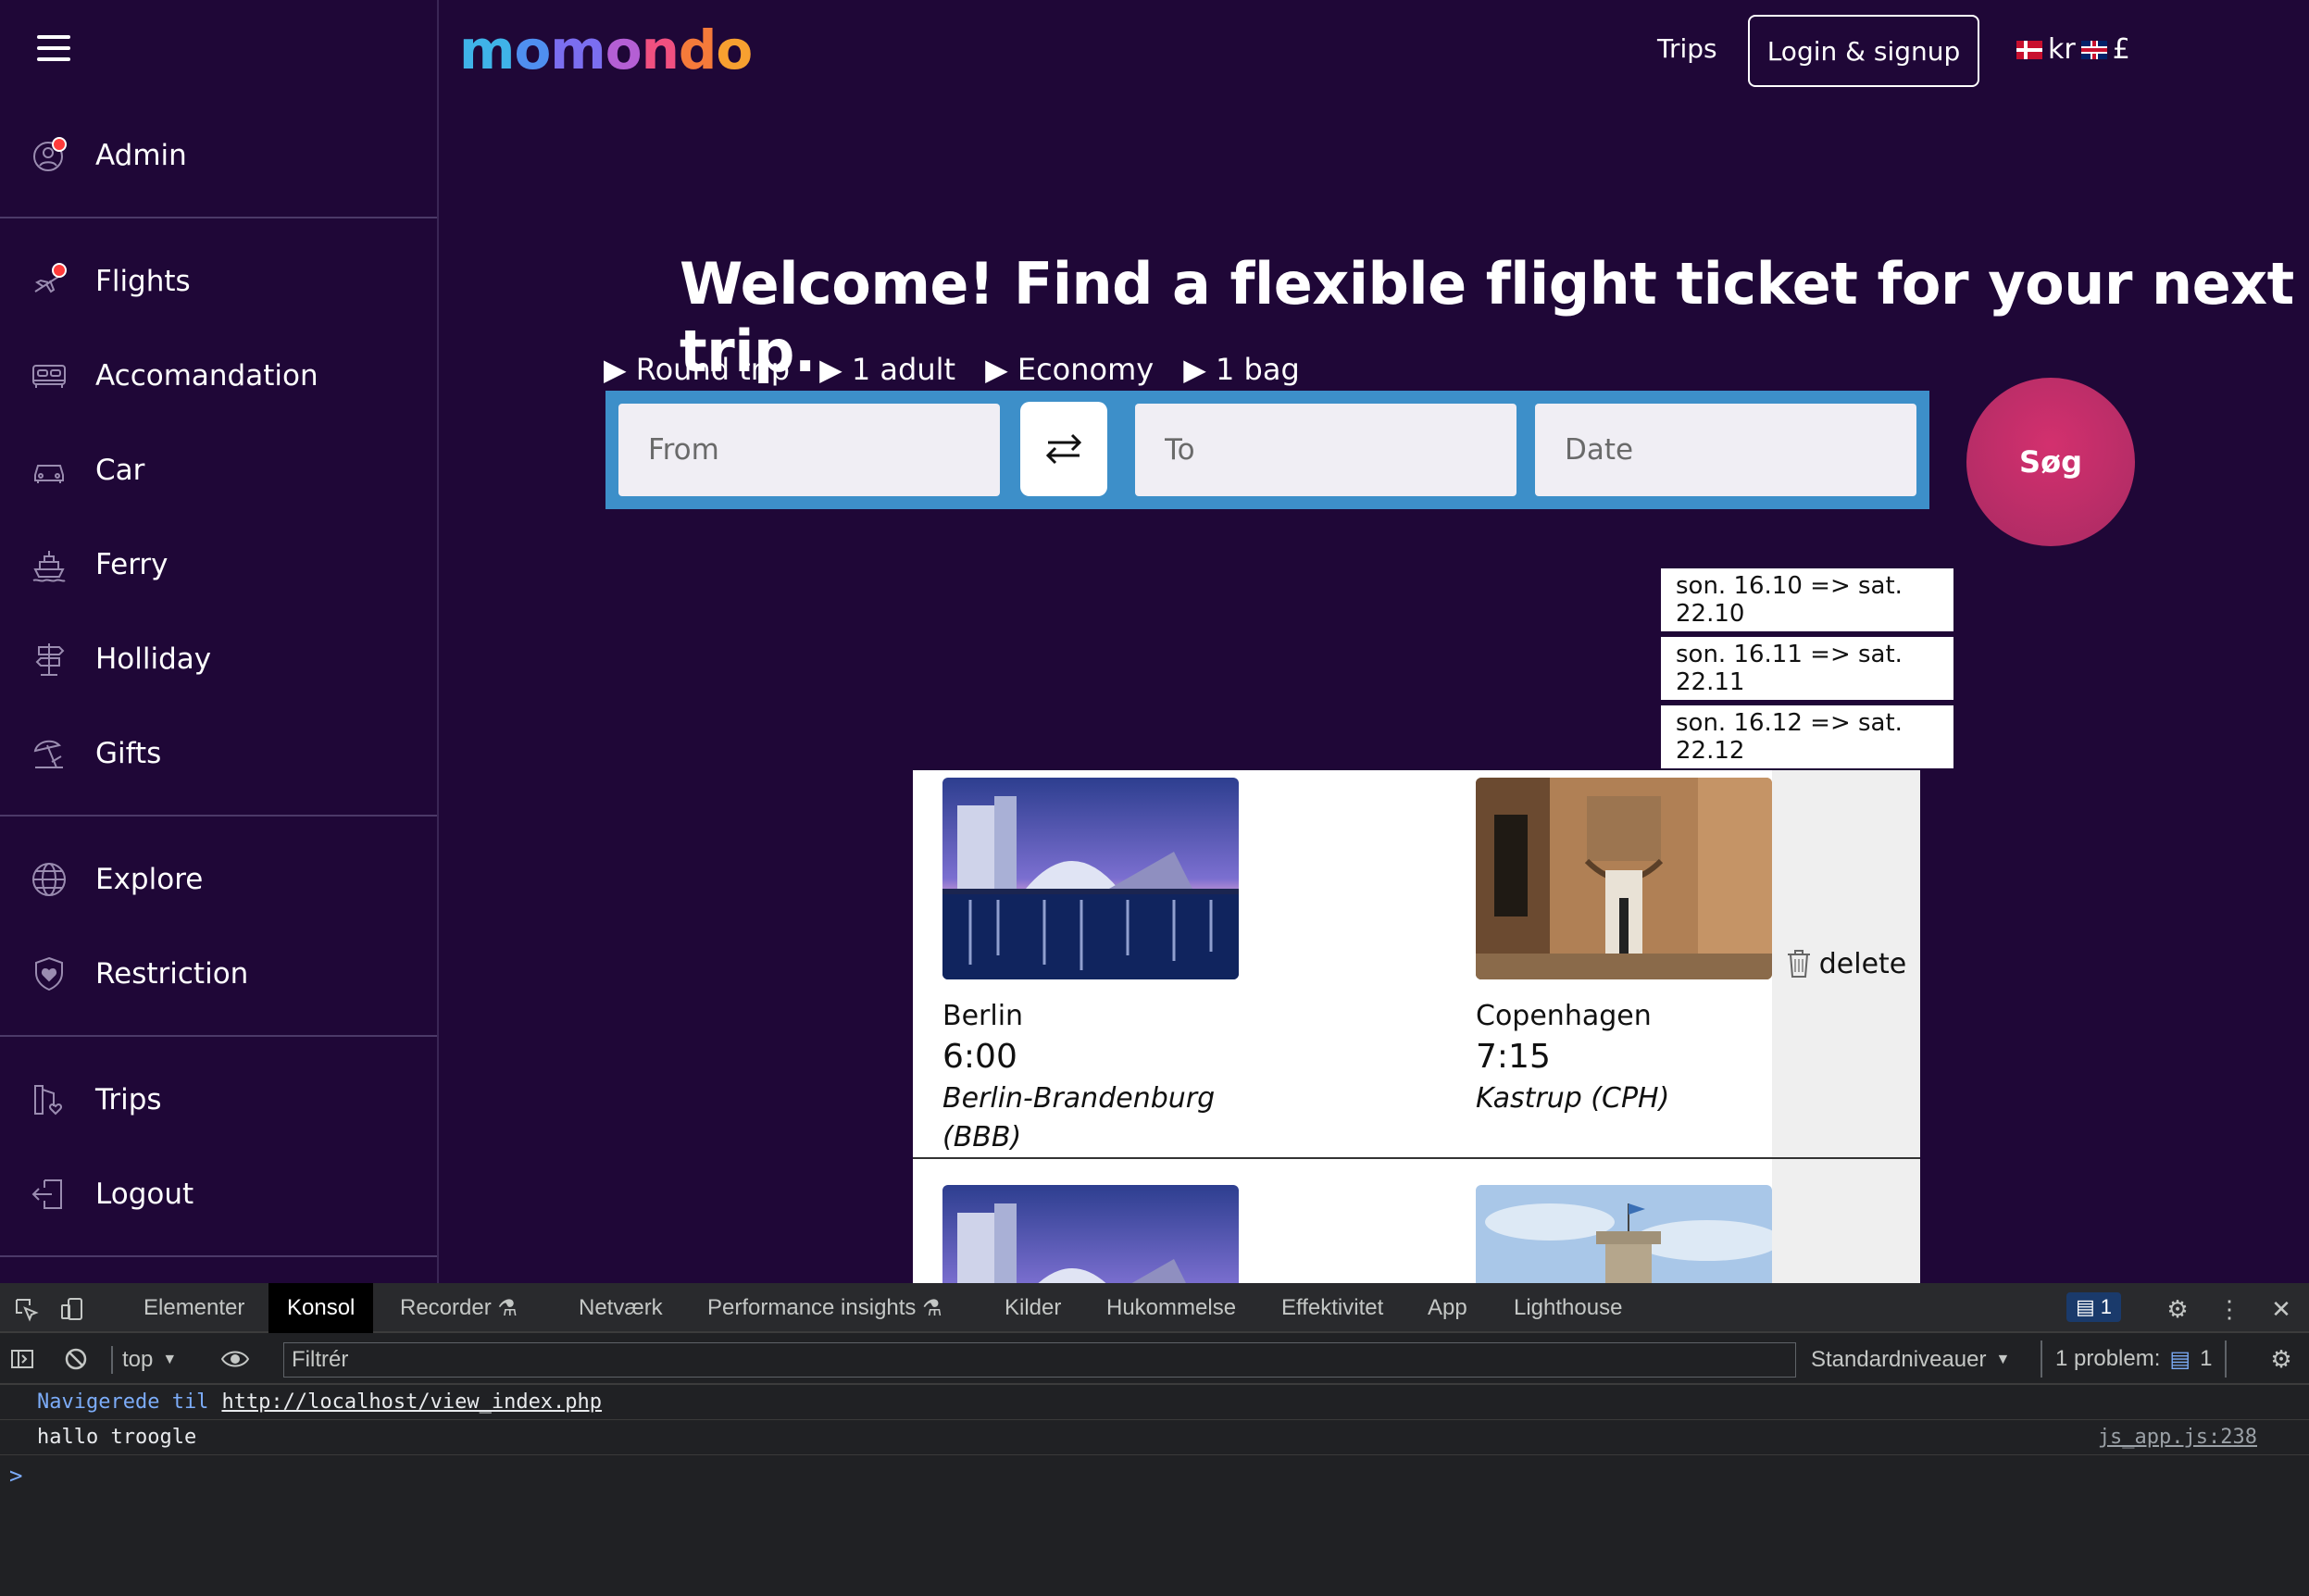  Describe the element at coordinates (53, 52) in the screenshot. I see `hamburger-menu-icon` at that location.